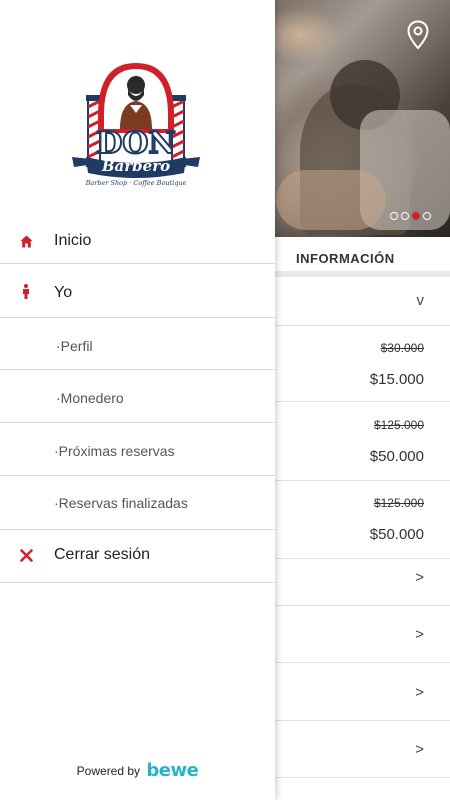 The width and height of the screenshot is (450, 800). What do you see at coordinates (416, 216) in the screenshot?
I see `carousel-dot-active` at bounding box center [416, 216].